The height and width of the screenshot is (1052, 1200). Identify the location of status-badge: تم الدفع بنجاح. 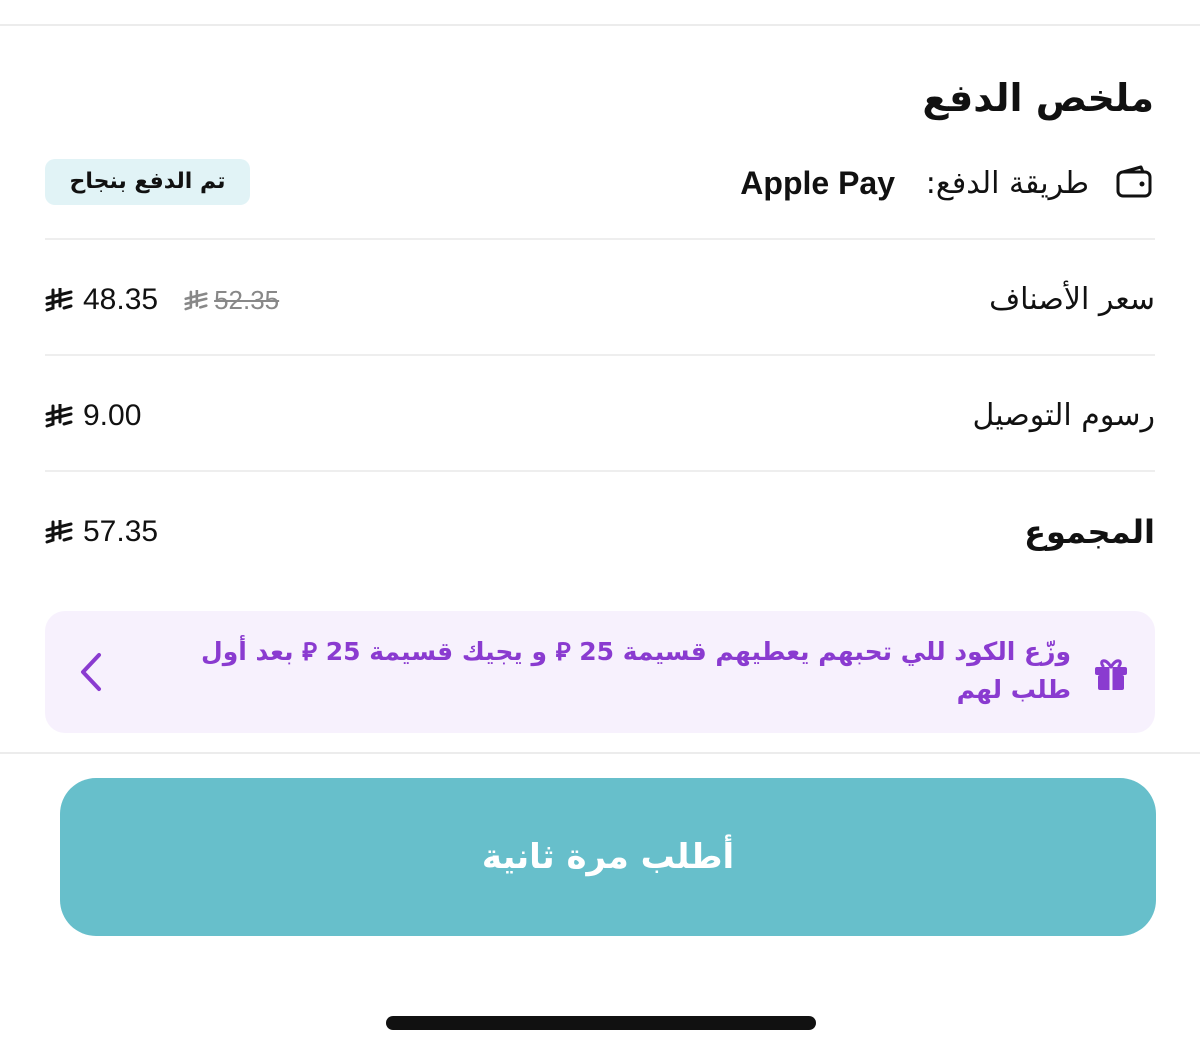
(147, 182).